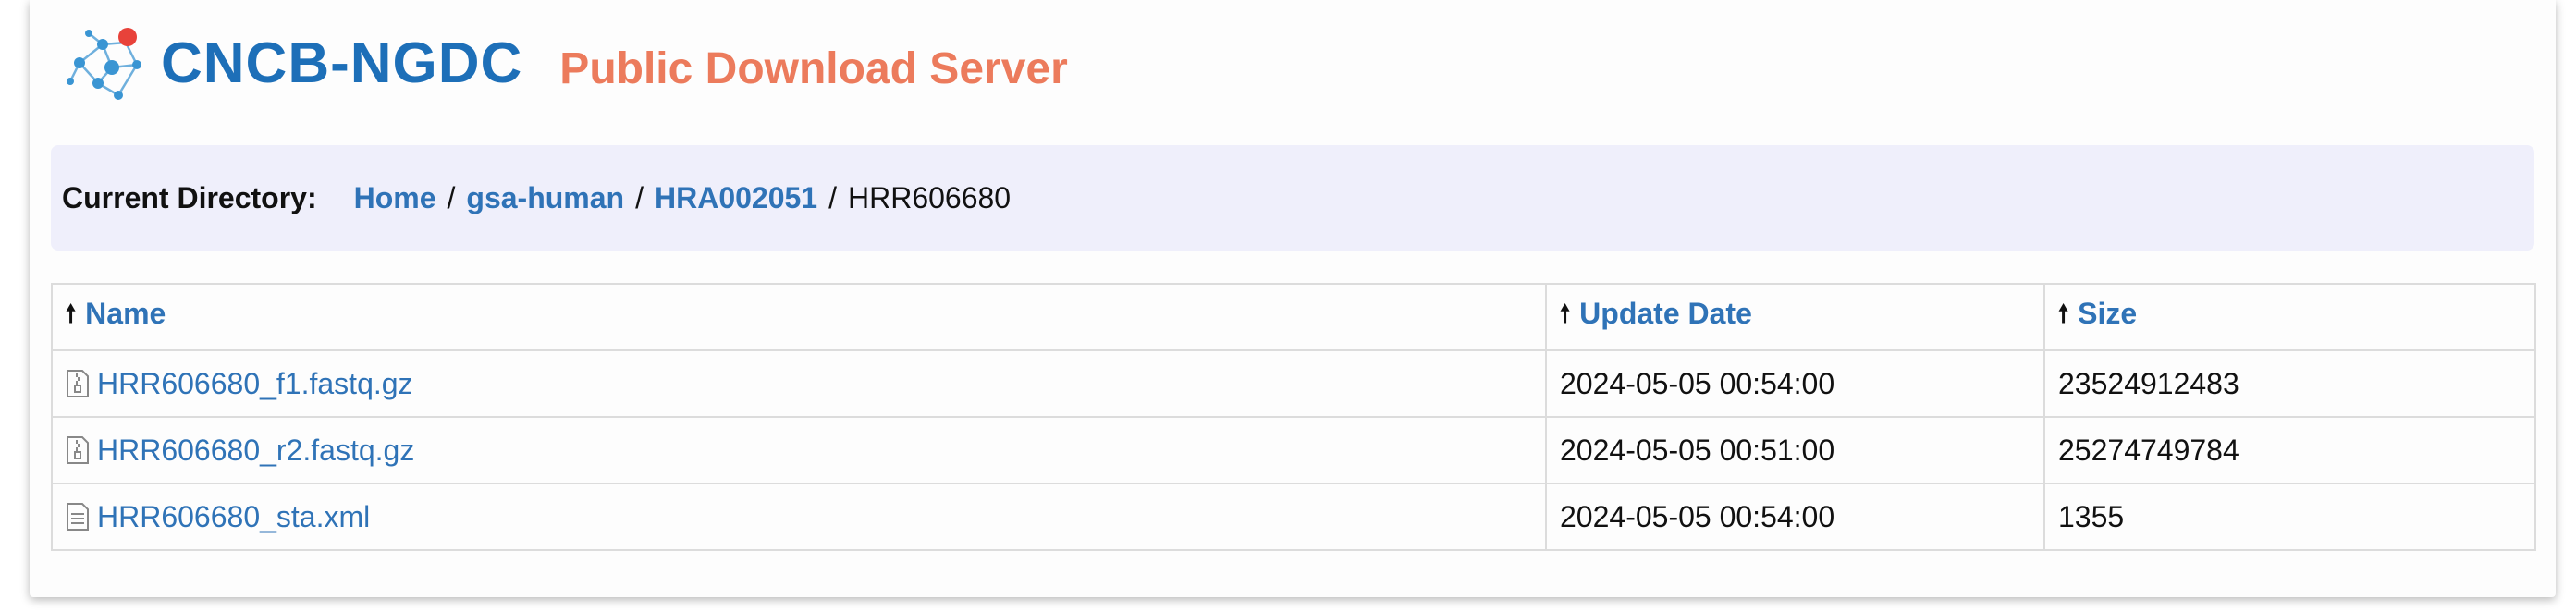  I want to click on file-name-cell: HRR606680_r2.fastq.gz, so click(799, 450).